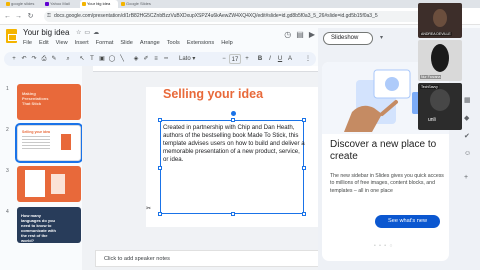 The height and width of the screenshot is (270, 480). What do you see at coordinates (466, 118) in the screenshot?
I see `keep-icon: ◆` at bounding box center [466, 118].